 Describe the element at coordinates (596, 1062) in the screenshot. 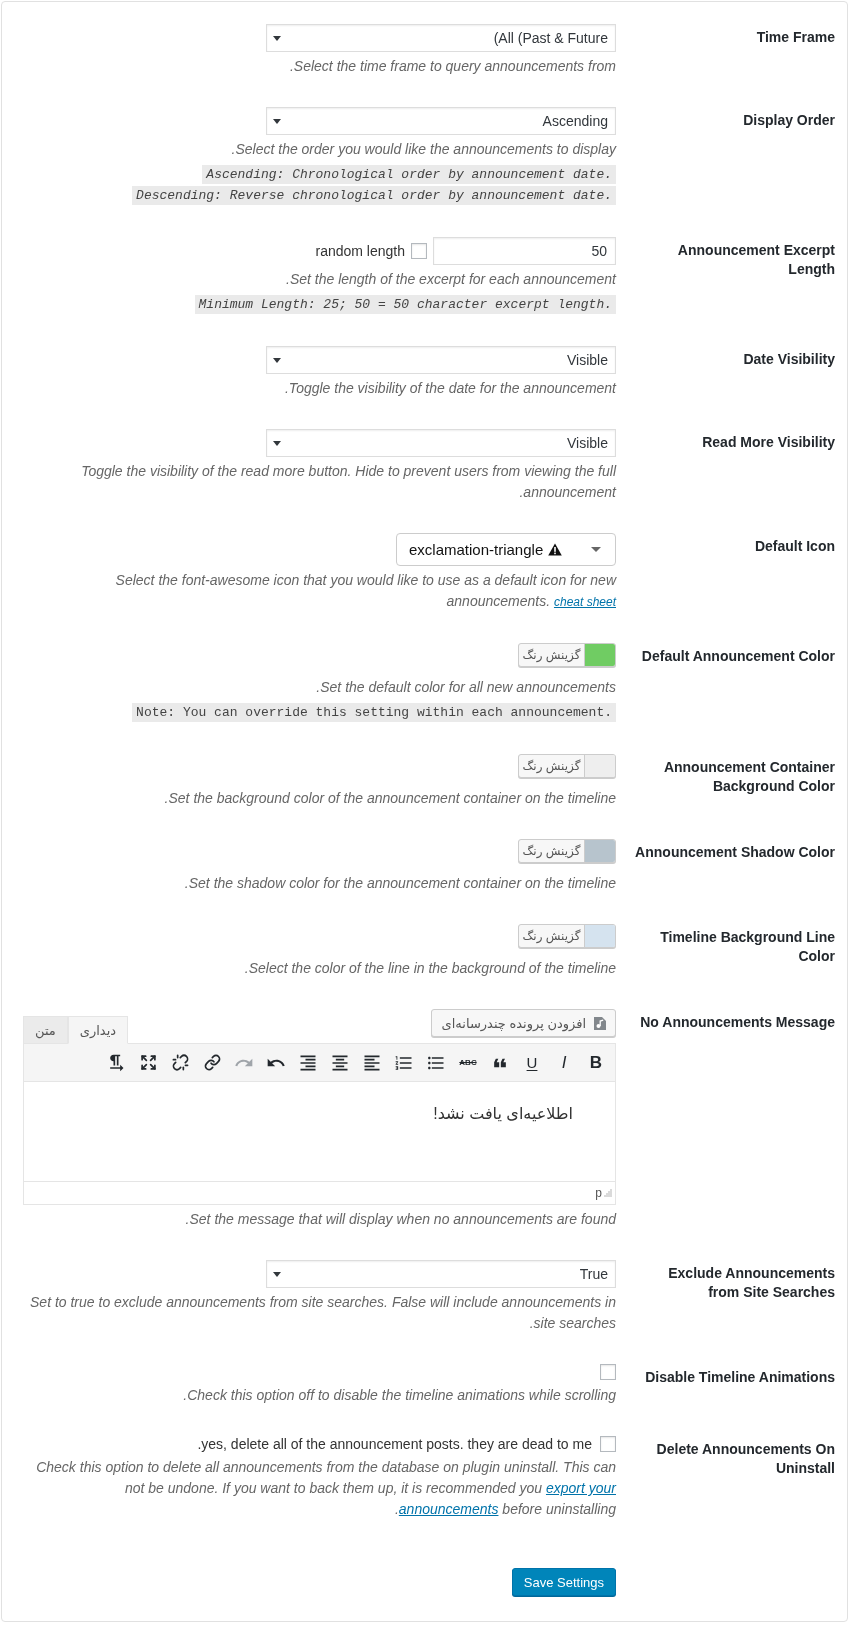

I see `bold-button: B` at that location.